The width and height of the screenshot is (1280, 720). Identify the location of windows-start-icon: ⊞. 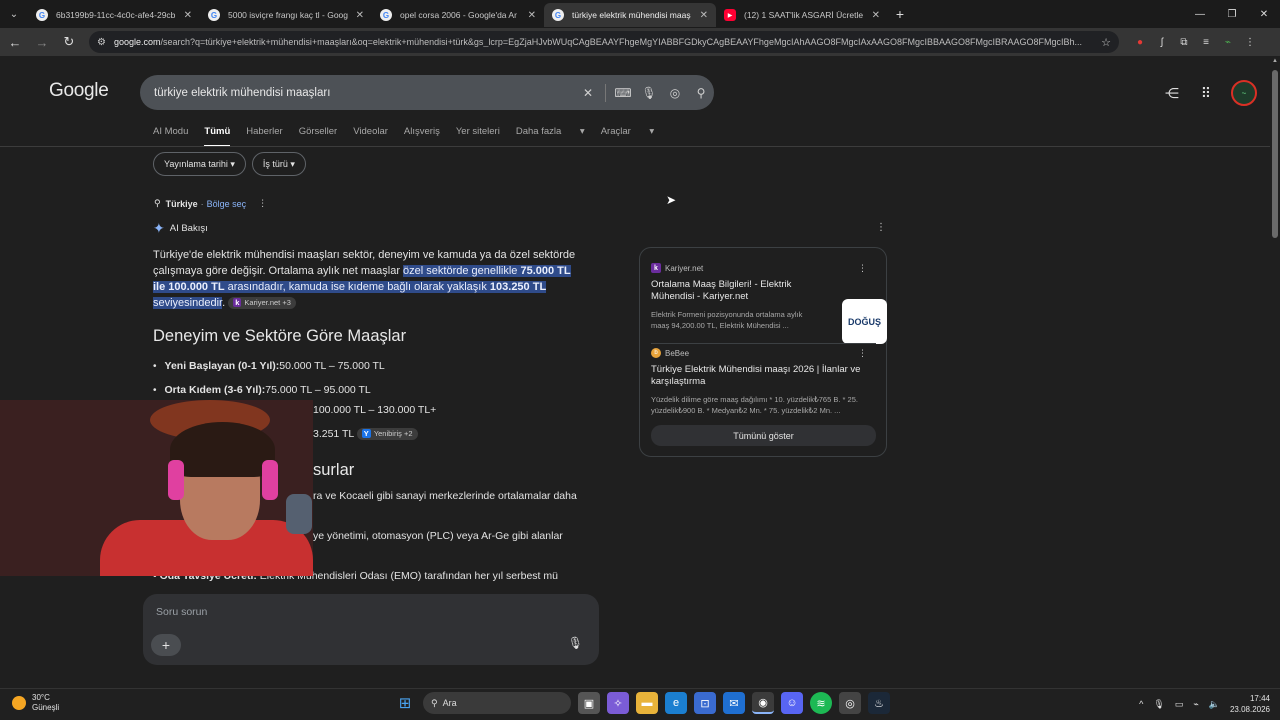
(405, 703).